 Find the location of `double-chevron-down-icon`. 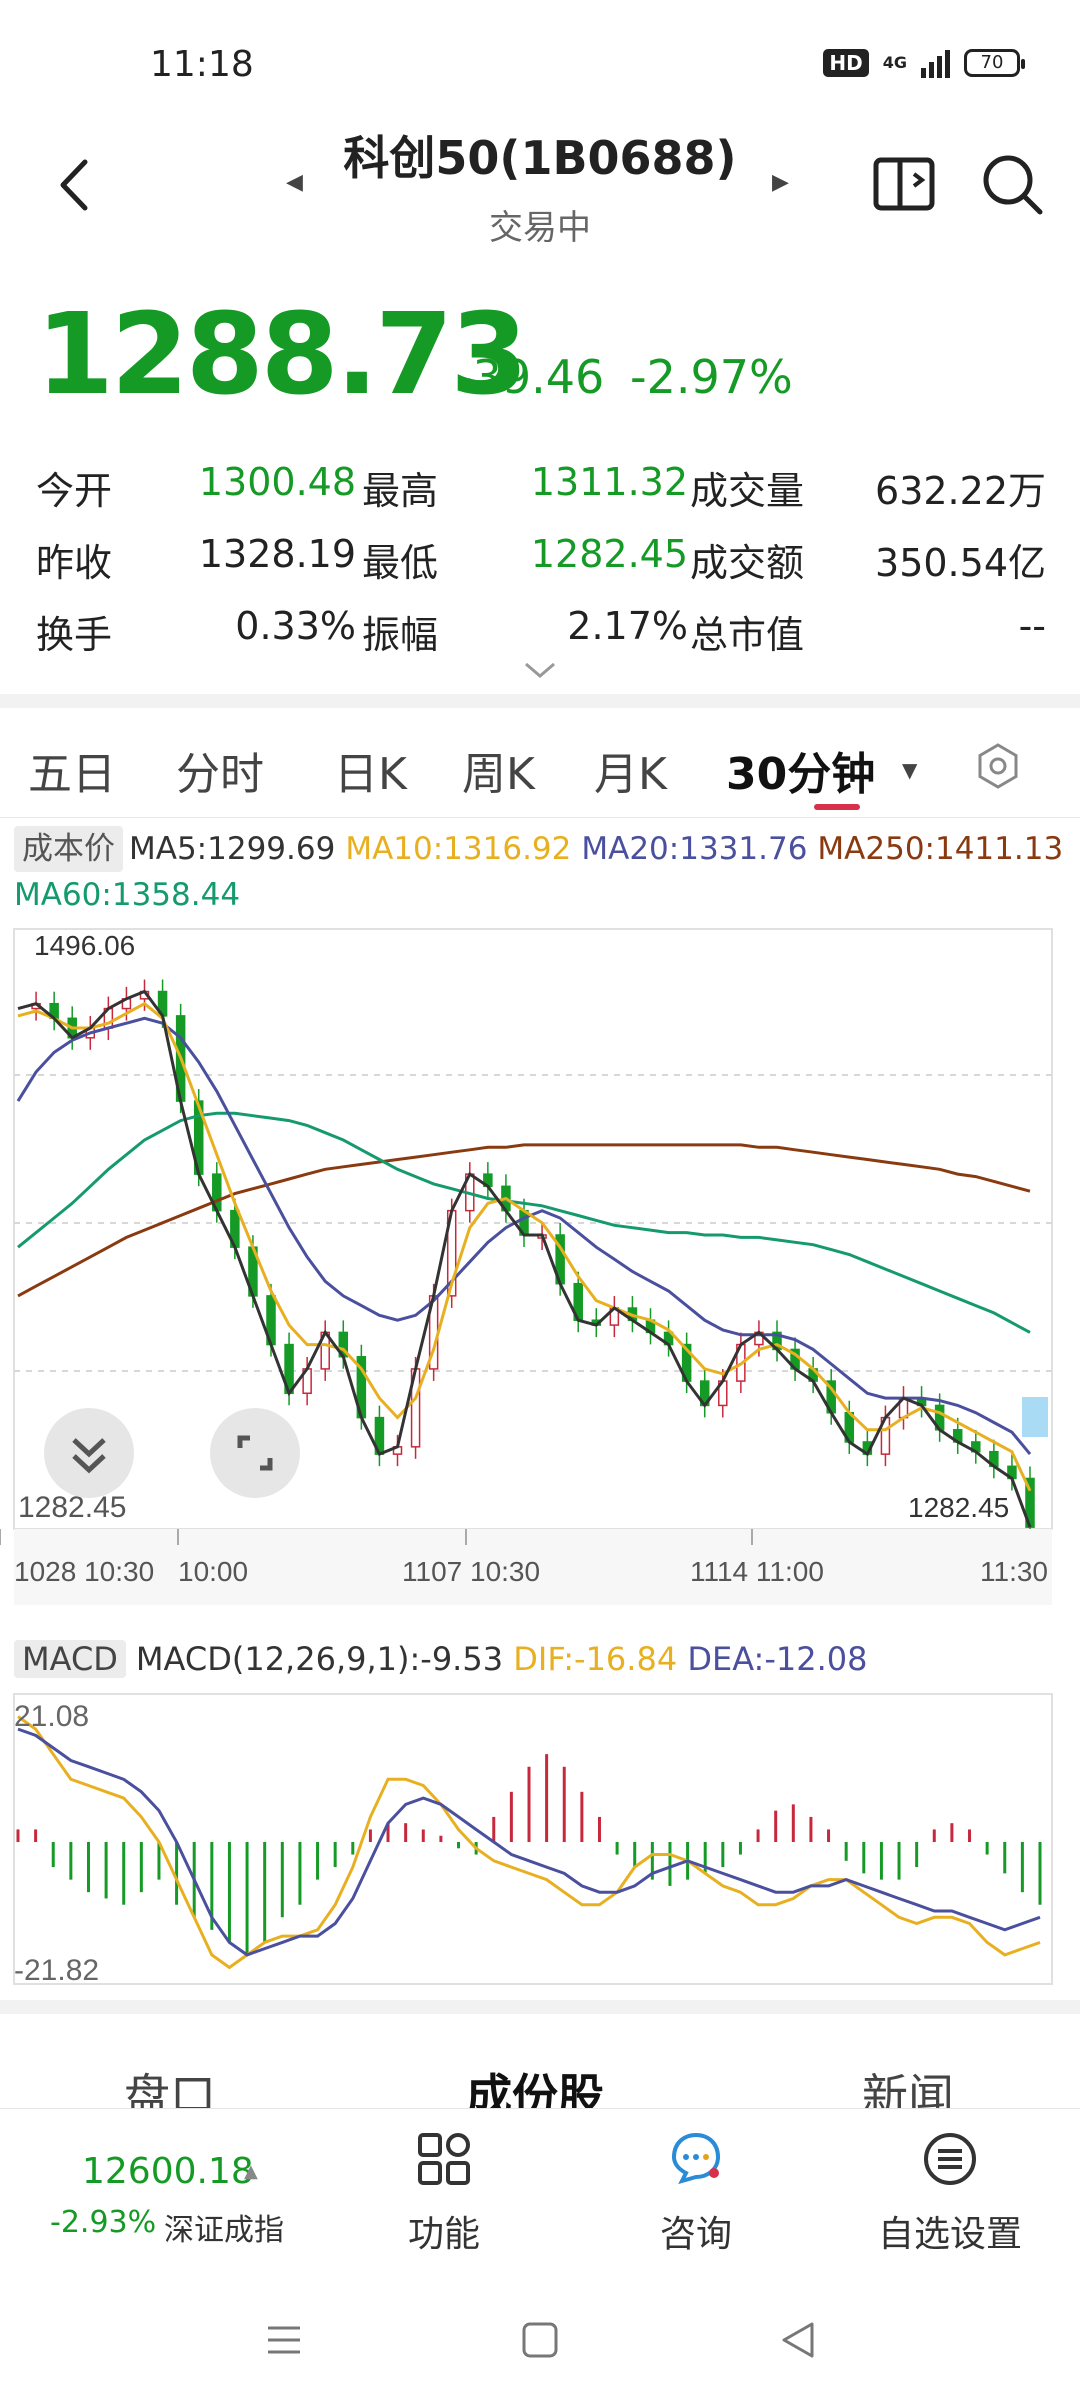

double-chevron-down-icon is located at coordinates (89, 1456).